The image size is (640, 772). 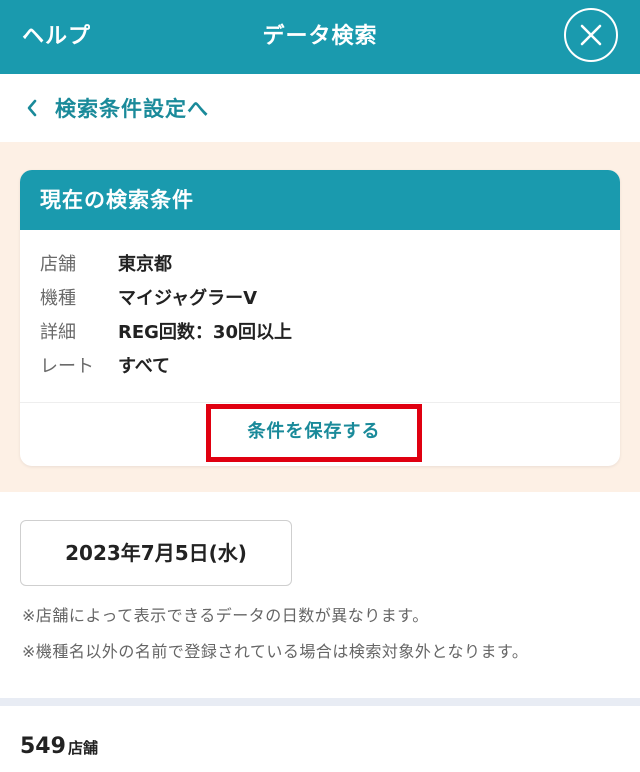 What do you see at coordinates (188, 298) in the screenshot?
I see `condition-value: マイジャグラーV` at bounding box center [188, 298].